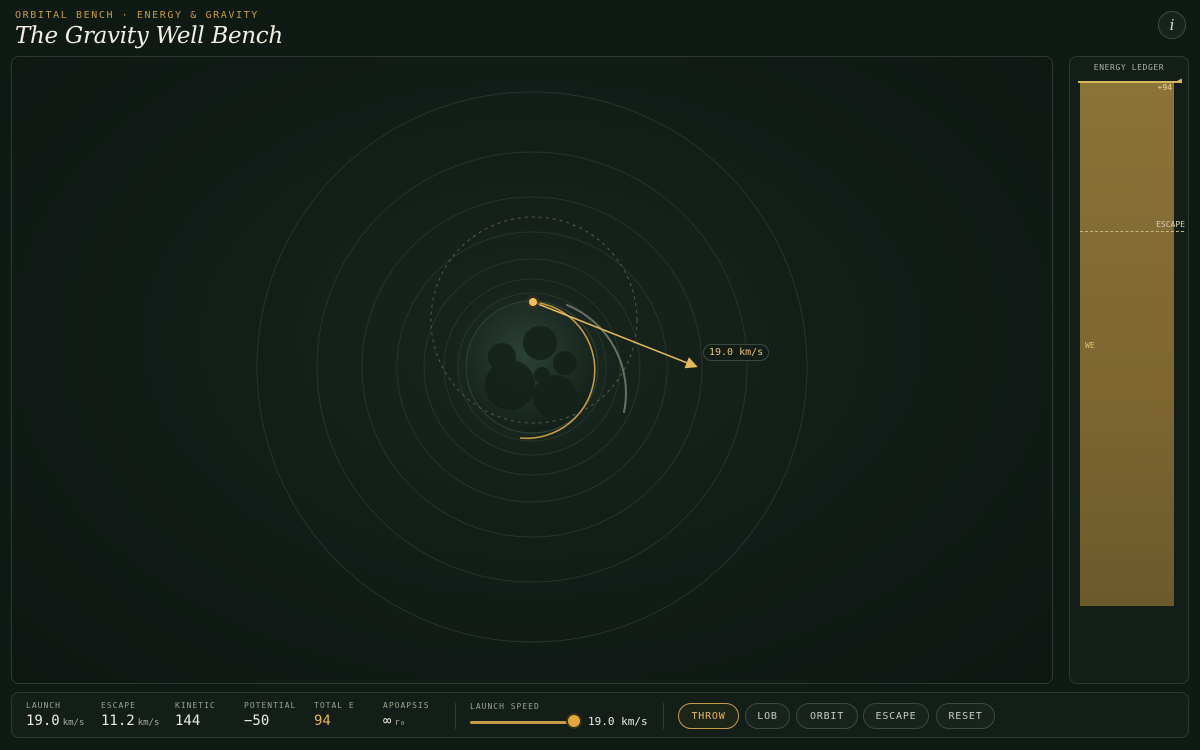  Describe the element at coordinates (148, 723) in the screenshot. I see `escape-unit: km/s` at that location.